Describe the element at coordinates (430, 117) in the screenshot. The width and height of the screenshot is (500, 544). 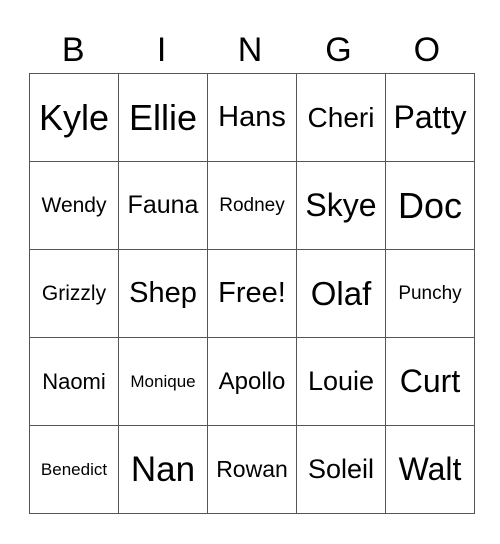
I see `bingo-cell: Patty` at that location.